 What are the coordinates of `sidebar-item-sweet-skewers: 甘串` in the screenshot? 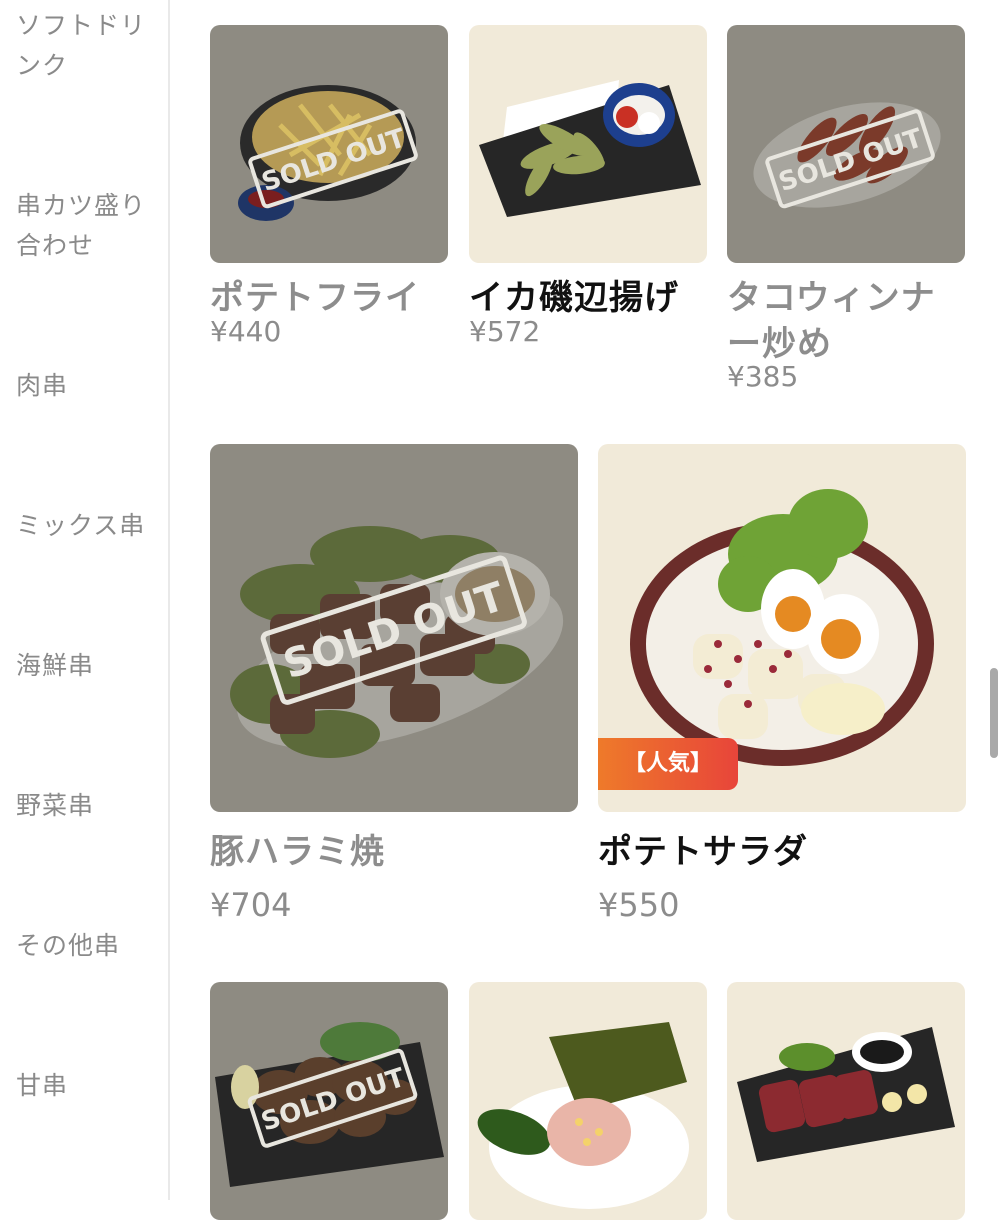 It's located at (89, 1086).